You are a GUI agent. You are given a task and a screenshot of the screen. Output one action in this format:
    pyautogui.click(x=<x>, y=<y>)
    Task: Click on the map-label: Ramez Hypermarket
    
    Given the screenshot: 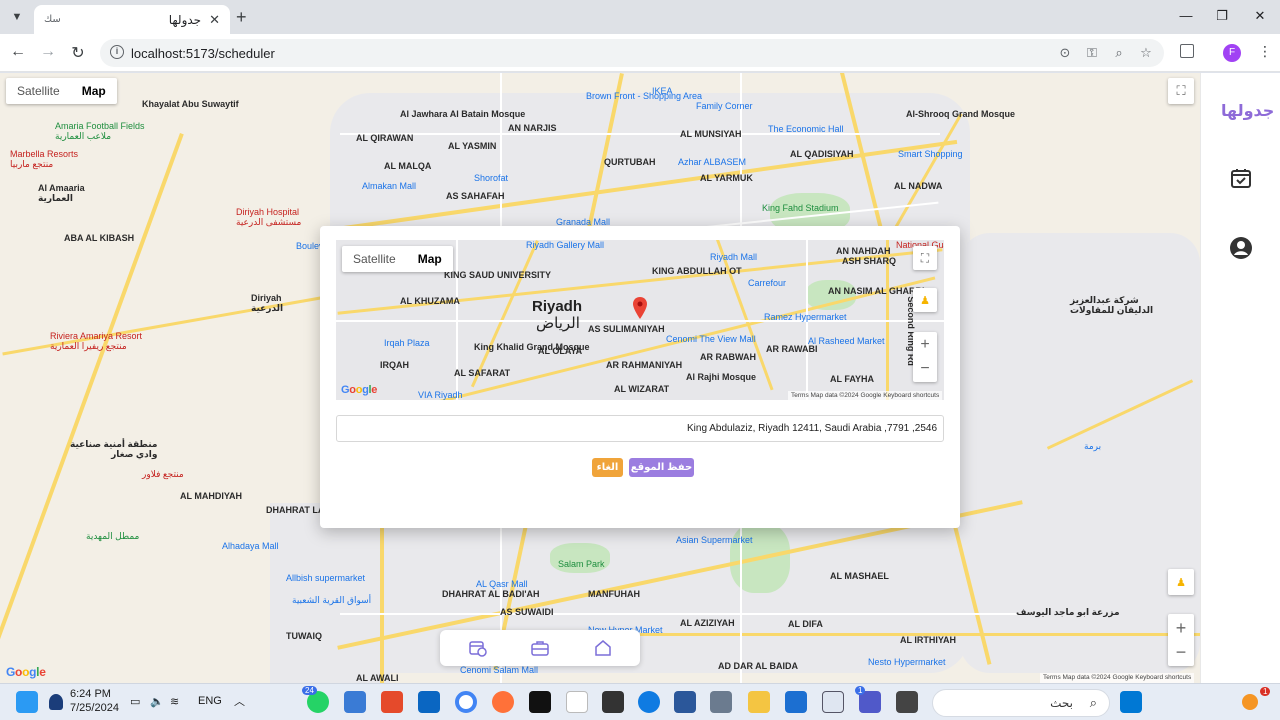 What is the action you would take?
    pyautogui.click(x=805, y=317)
    